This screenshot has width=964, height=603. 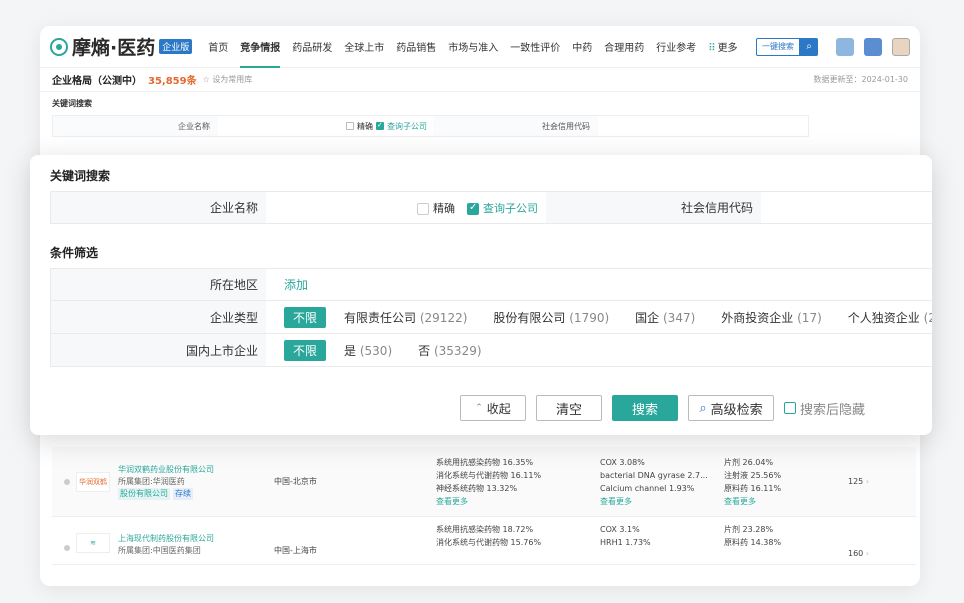 What do you see at coordinates (582, 46) in the screenshot?
I see `nav-item-tcm: 中药` at bounding box center [582, 46].